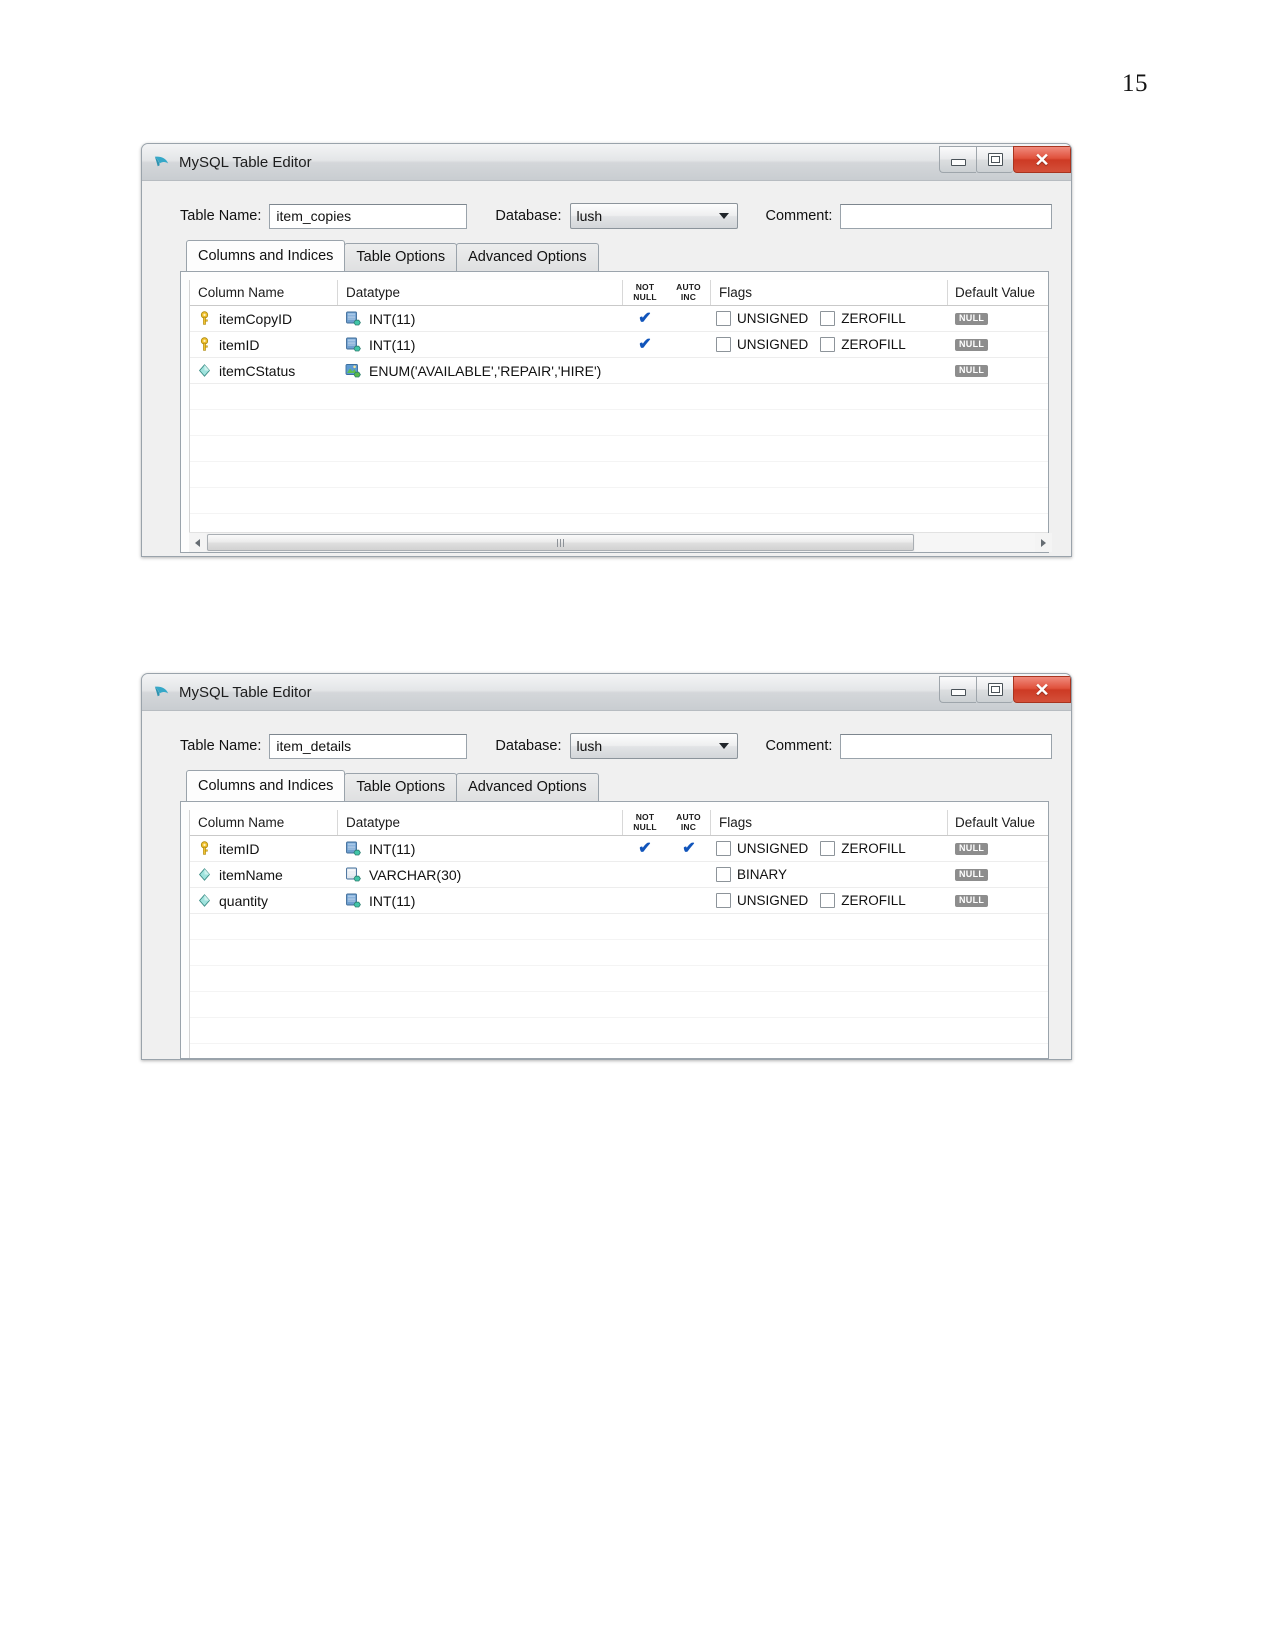 The image size is (1275, 1651). What do you see at coordinates (994, 159) in the screenshot?
I see `maximize-button` at bounding box center [994, 159].